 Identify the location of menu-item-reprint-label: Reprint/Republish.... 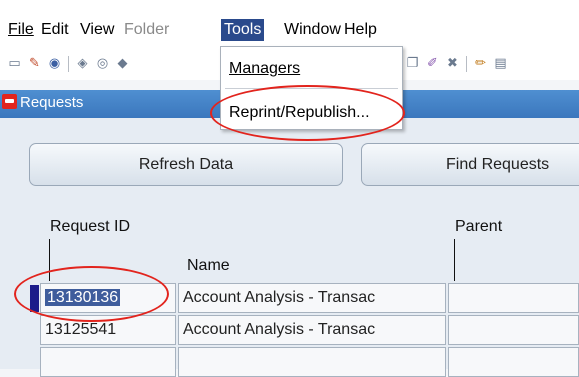
(299, 112).